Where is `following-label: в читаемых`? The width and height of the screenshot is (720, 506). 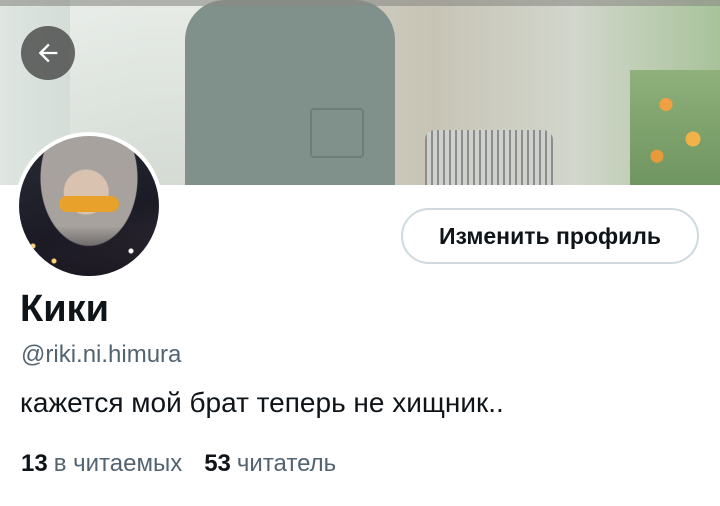
following-label: в читаемых is located at coordinates (118, 463).